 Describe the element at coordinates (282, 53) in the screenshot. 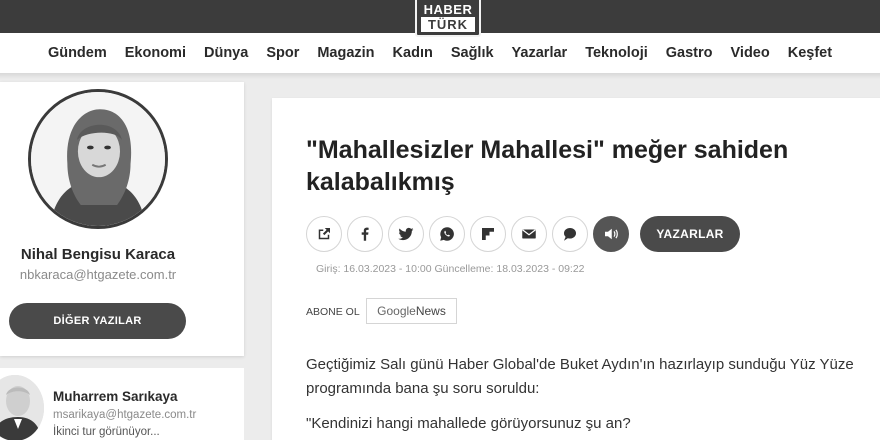

I see `nav-item-spor: Spor` at that location.